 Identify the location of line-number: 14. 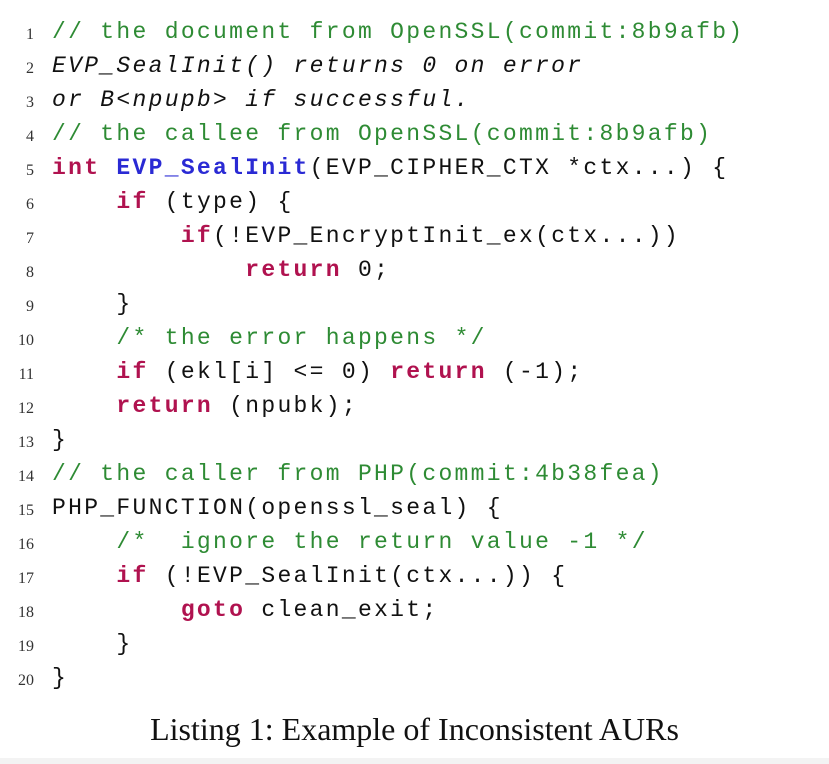
(26, 476).